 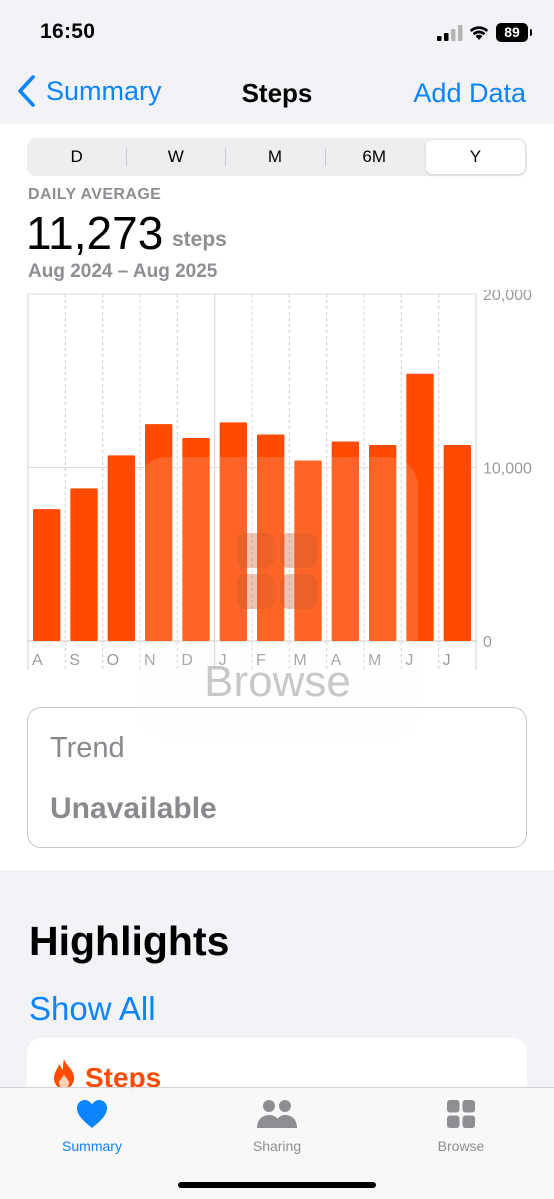 I want to click on daily-average-unit: steps, so click(x=199, y=239).